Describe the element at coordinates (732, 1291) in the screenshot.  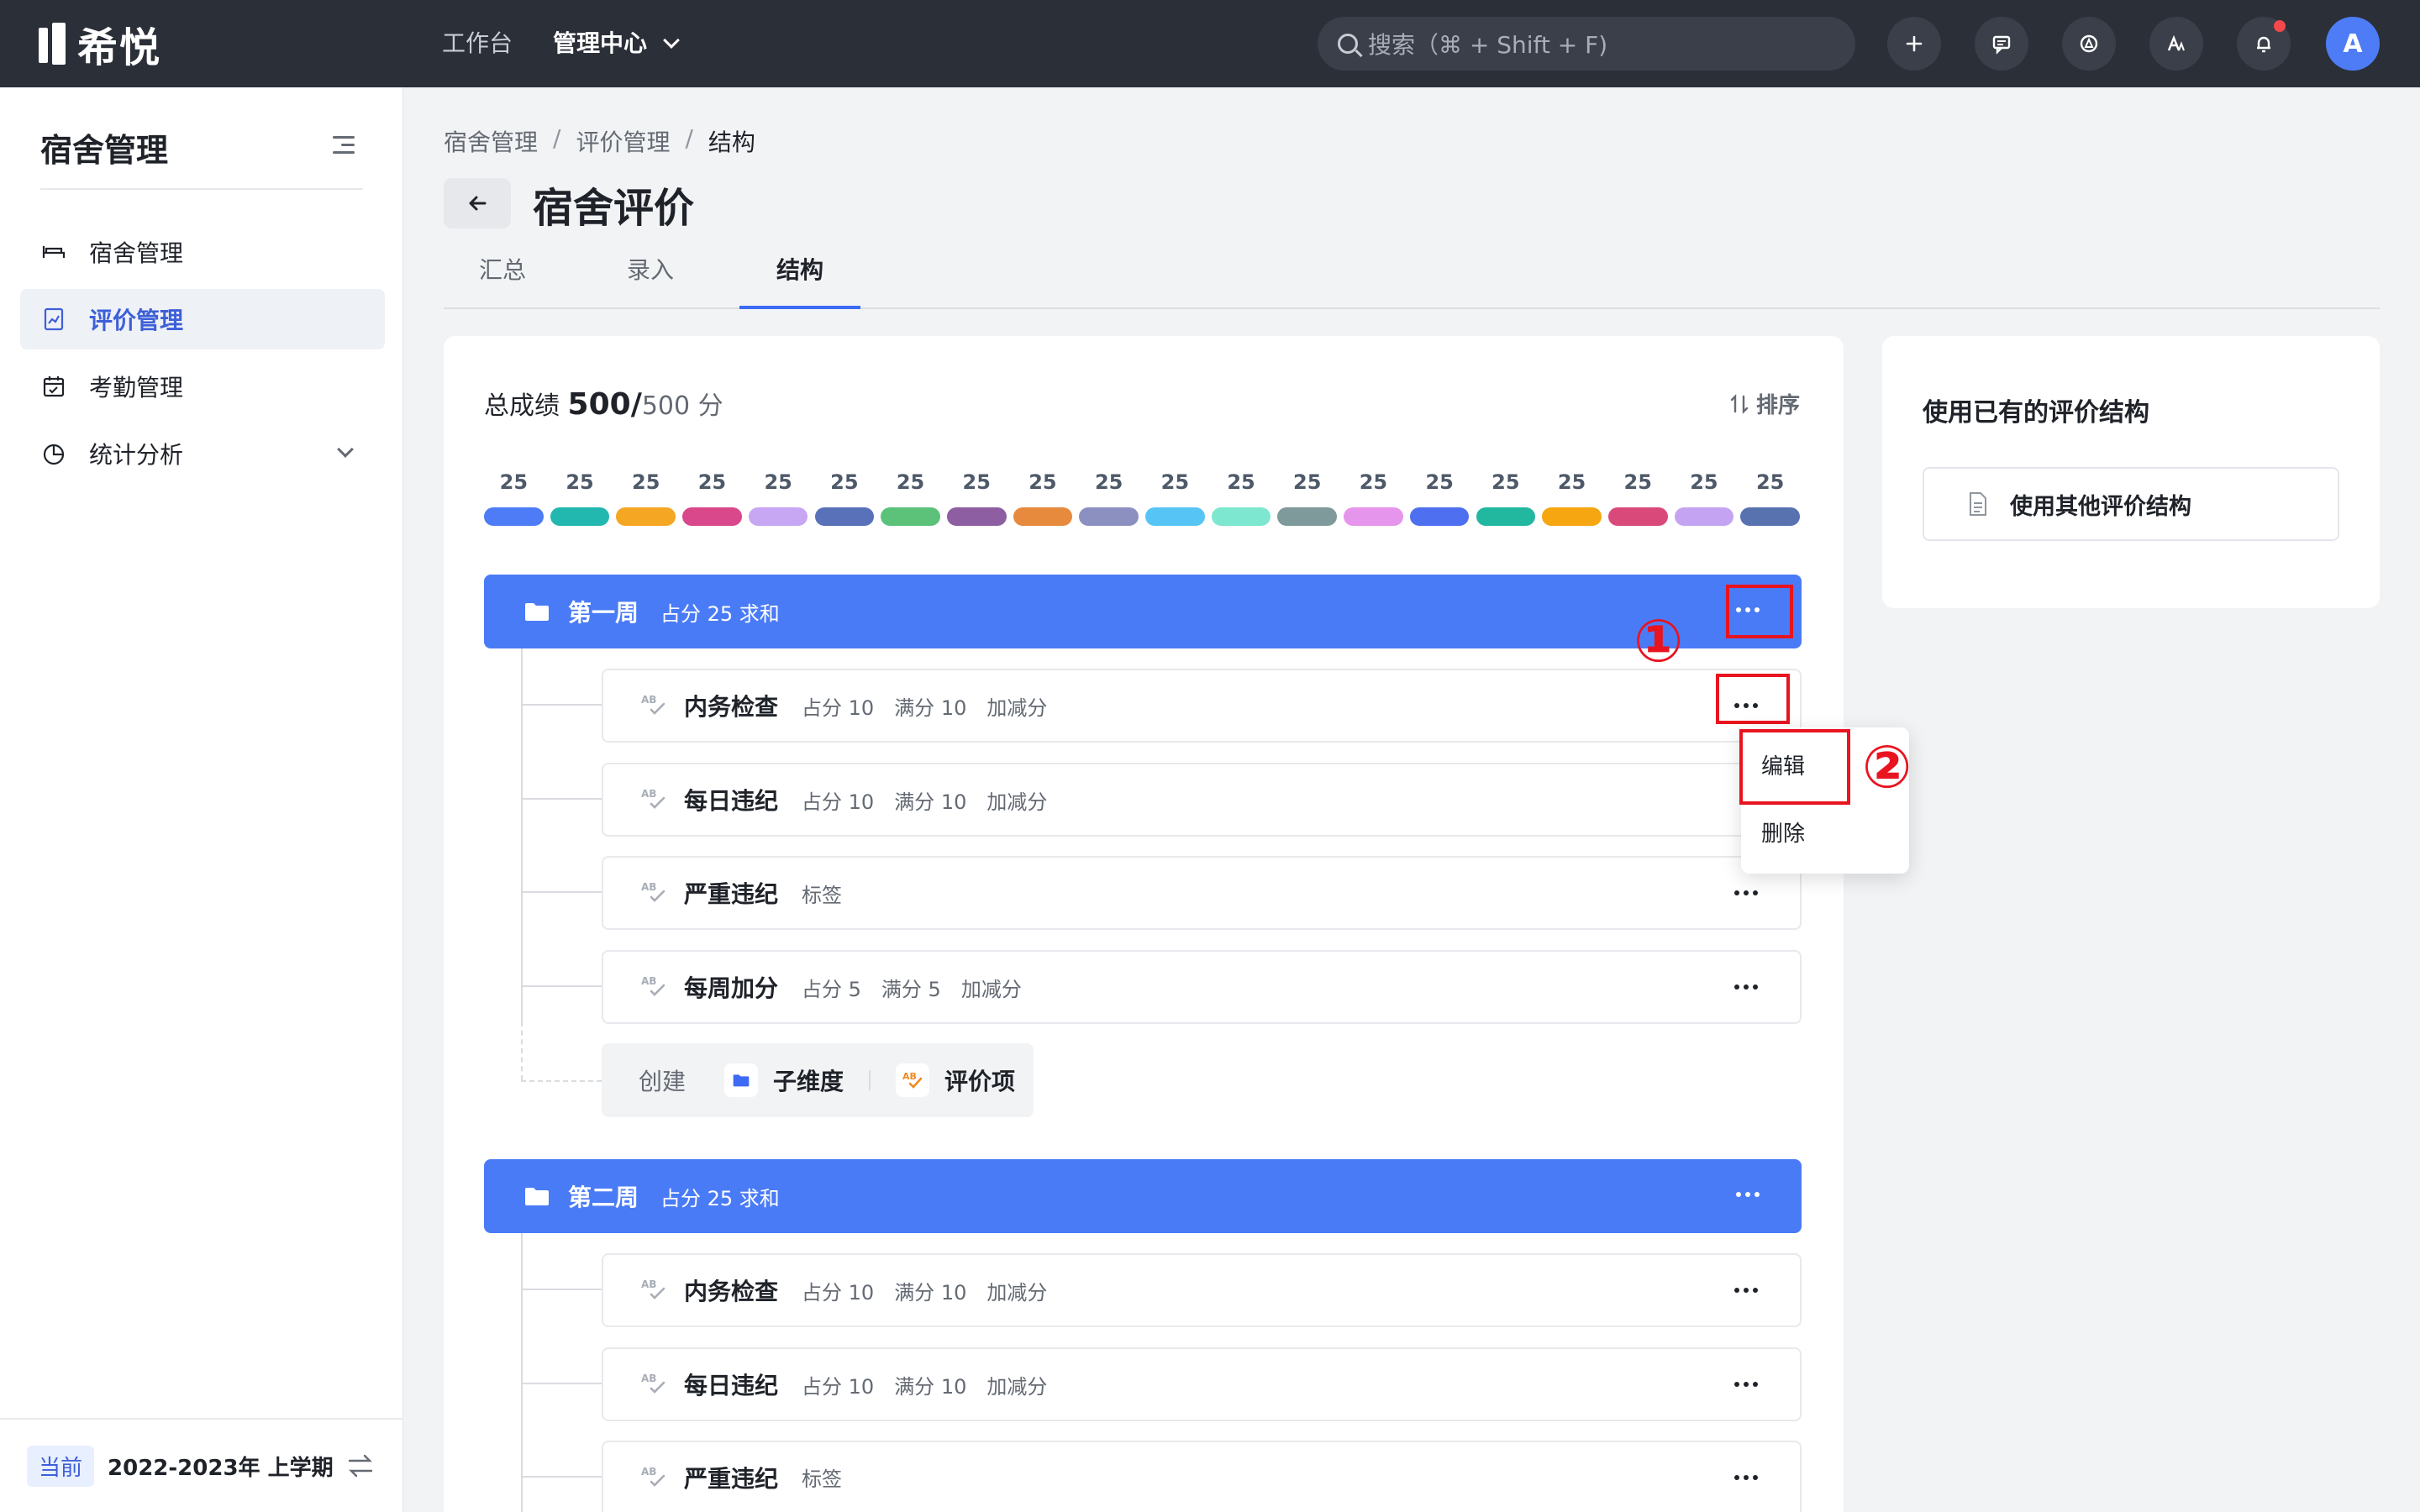
I see `item-name: 内务检查` at that location.